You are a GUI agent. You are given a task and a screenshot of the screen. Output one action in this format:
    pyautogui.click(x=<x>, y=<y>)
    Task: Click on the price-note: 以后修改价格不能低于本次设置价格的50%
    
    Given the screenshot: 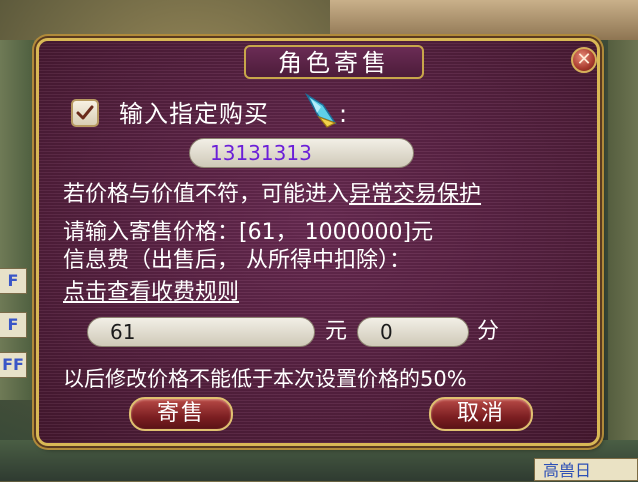 What is the action you would take?
    pyautogui.click(x=265, y=379)
    